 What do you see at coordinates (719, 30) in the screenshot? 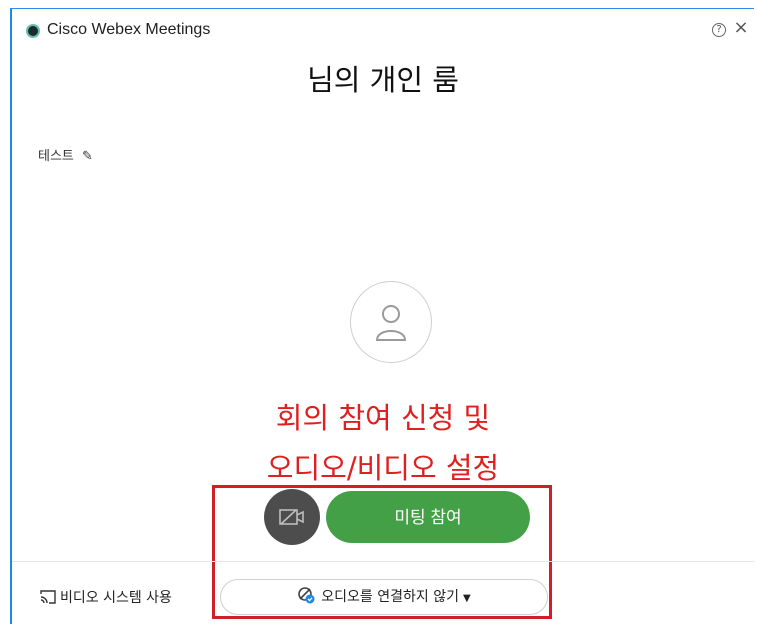
I see `help-icon: ?` at bounding box center [719, 30].